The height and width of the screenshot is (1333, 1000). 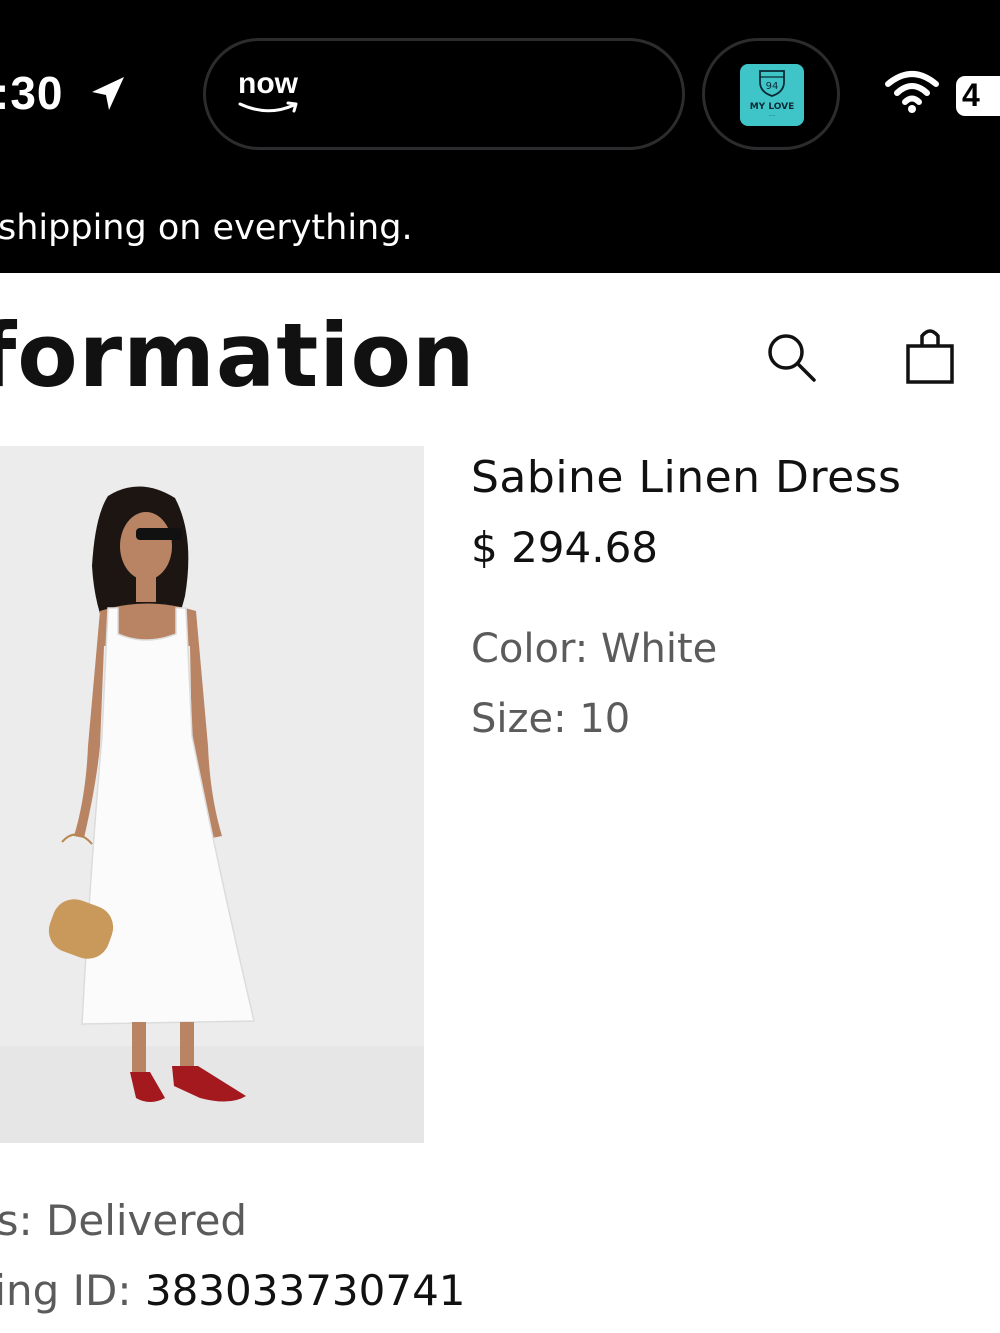 I want to click on size-attribute: Size: 10, so click(x=550, y=719).